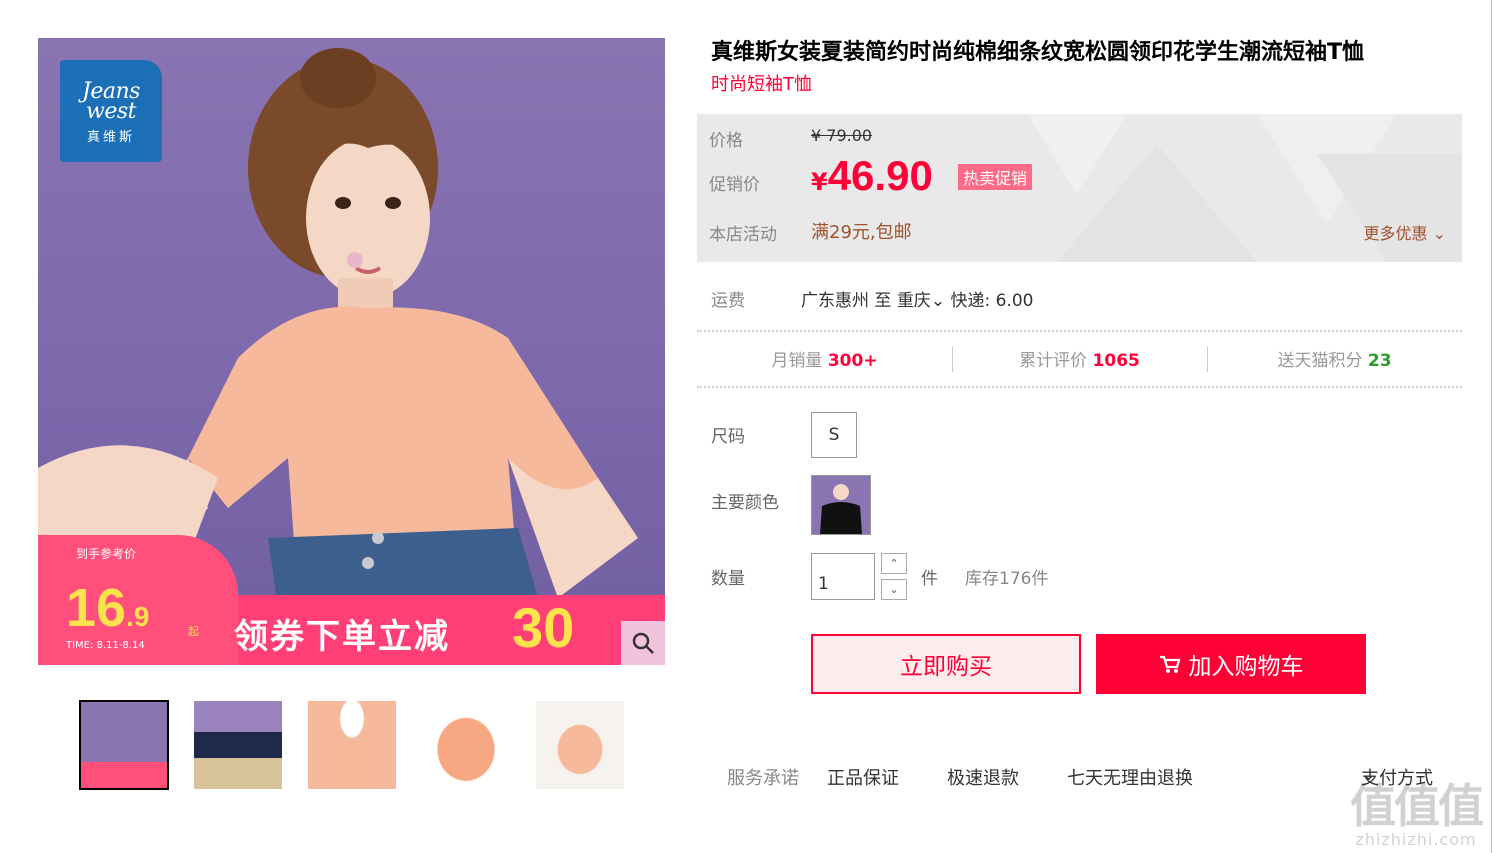 This screenshot has height=853, width=1492. What do you see at coordinates (883, 301) in the screenshot?
I see `shipping-to: 至` at bounding box center [883, 301].